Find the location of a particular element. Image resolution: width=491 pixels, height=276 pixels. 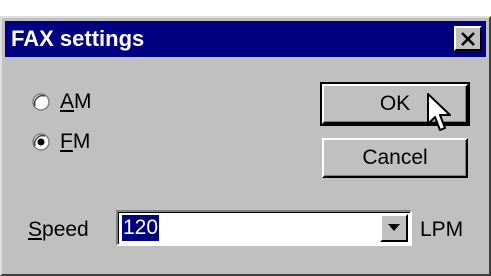

speed-combobox: 120 is located at coordinates (264, 228).